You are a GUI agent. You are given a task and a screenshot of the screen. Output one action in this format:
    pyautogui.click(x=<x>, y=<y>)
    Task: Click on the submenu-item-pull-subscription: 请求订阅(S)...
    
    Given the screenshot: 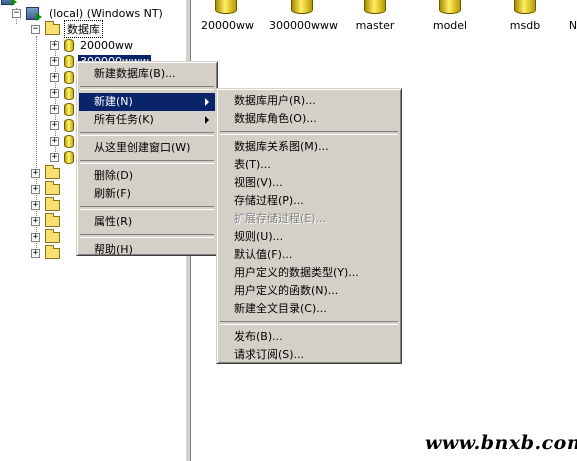 What is the action you would take?
    pyautogui.click(x=309, y=355)
    